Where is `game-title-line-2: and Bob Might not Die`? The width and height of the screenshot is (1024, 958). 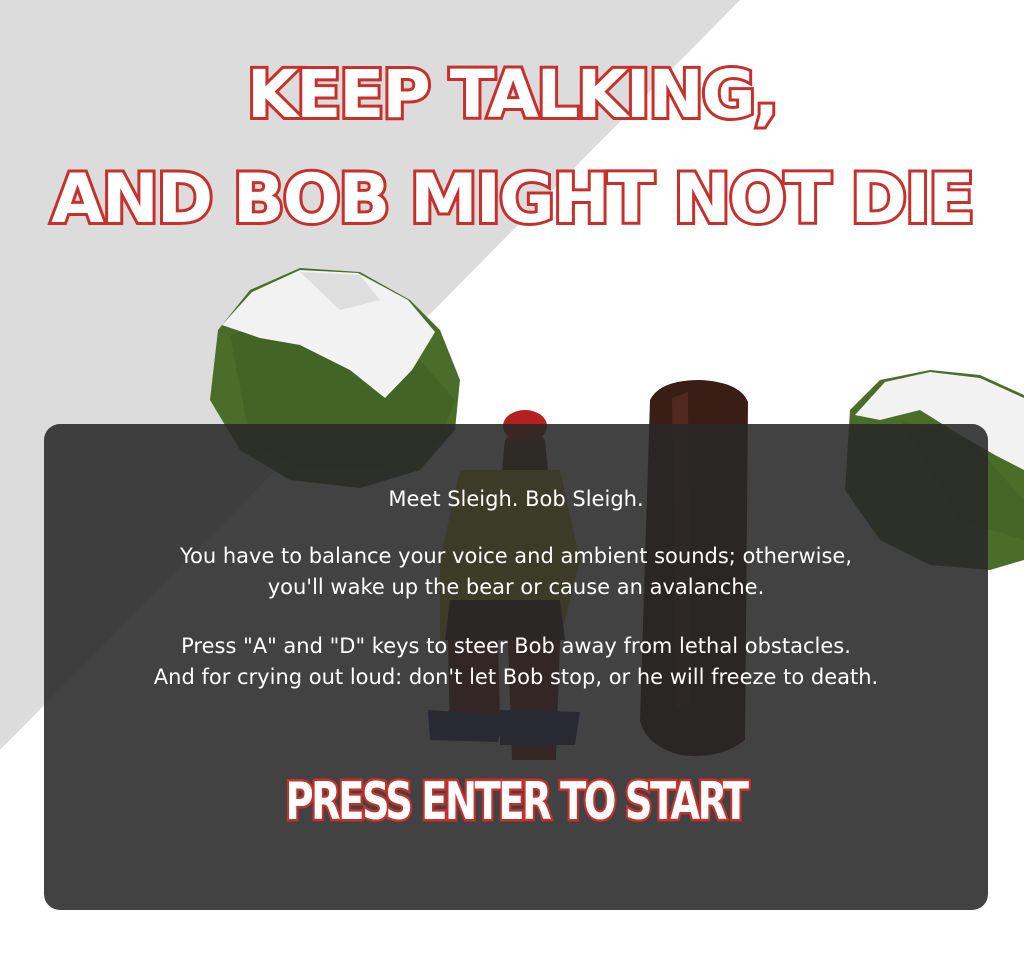
game-title-line-2: and Bob Might not Die is located at coordinates (513, 199).